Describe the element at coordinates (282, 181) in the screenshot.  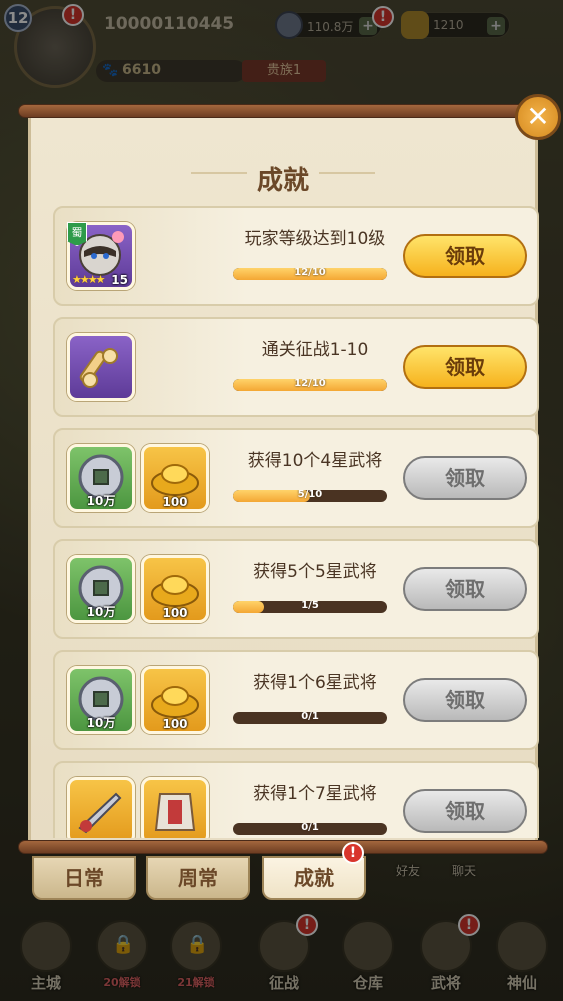
I see `dialog-title: 成就` at that location.